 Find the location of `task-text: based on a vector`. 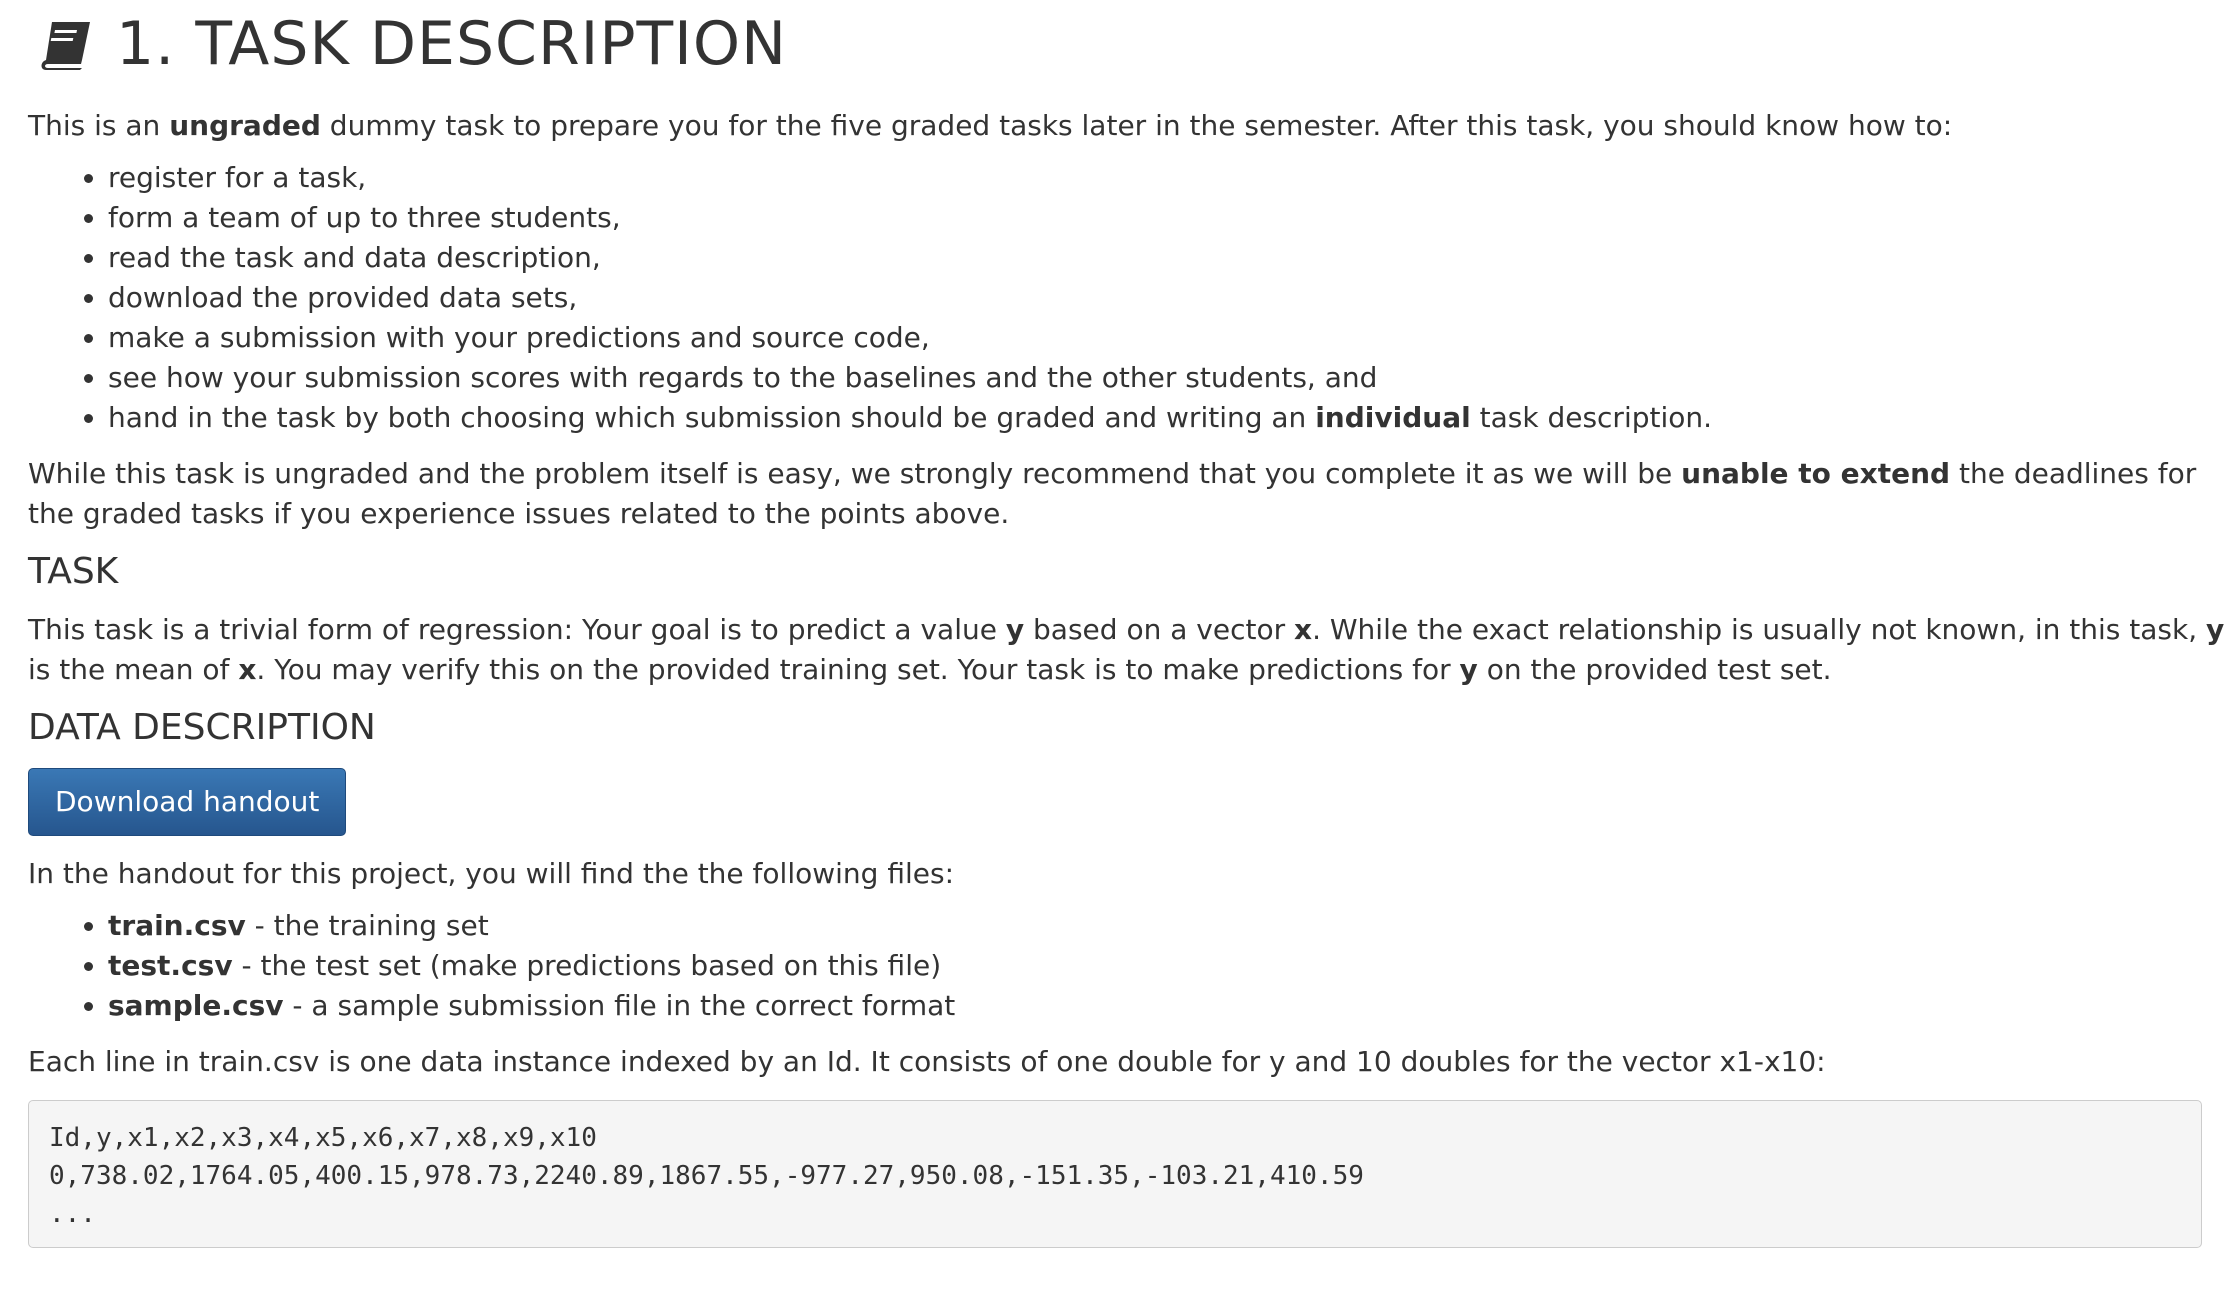

task-text: based on a vector is located at coordinates (1159, 629).